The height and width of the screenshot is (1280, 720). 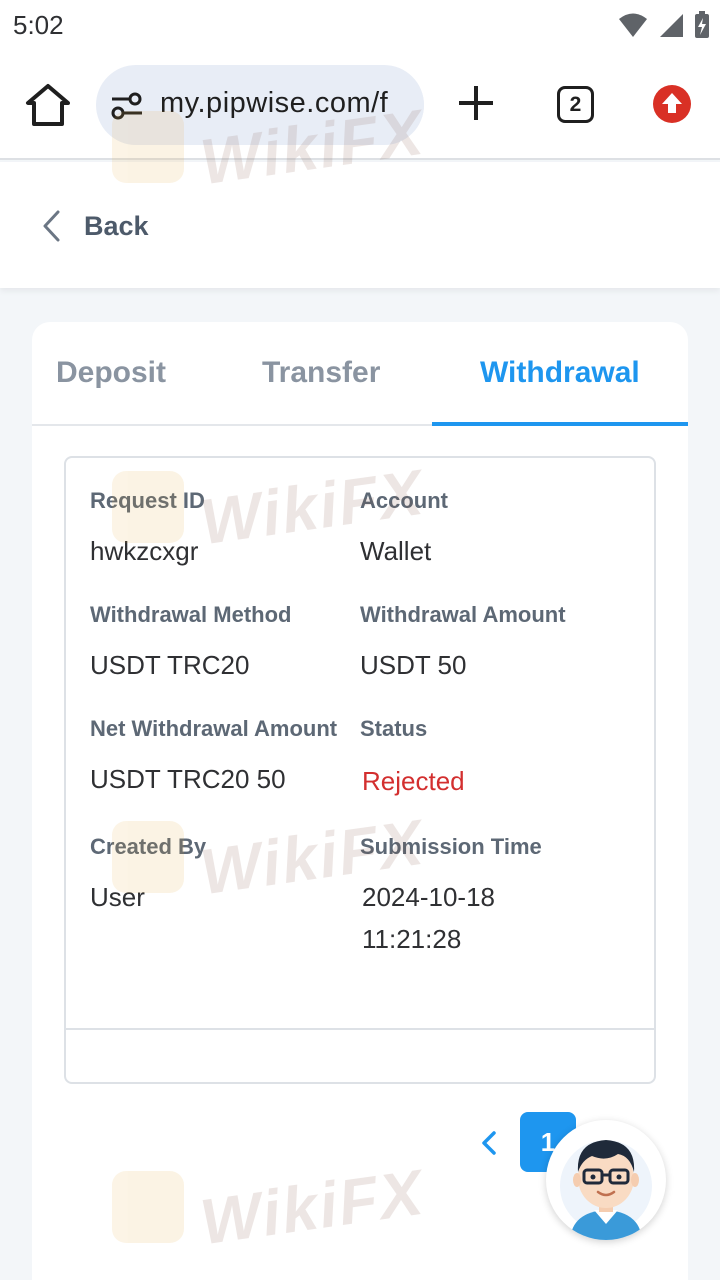 I want to click on tab-deposit: Deposit, so click(x=111, y=373).